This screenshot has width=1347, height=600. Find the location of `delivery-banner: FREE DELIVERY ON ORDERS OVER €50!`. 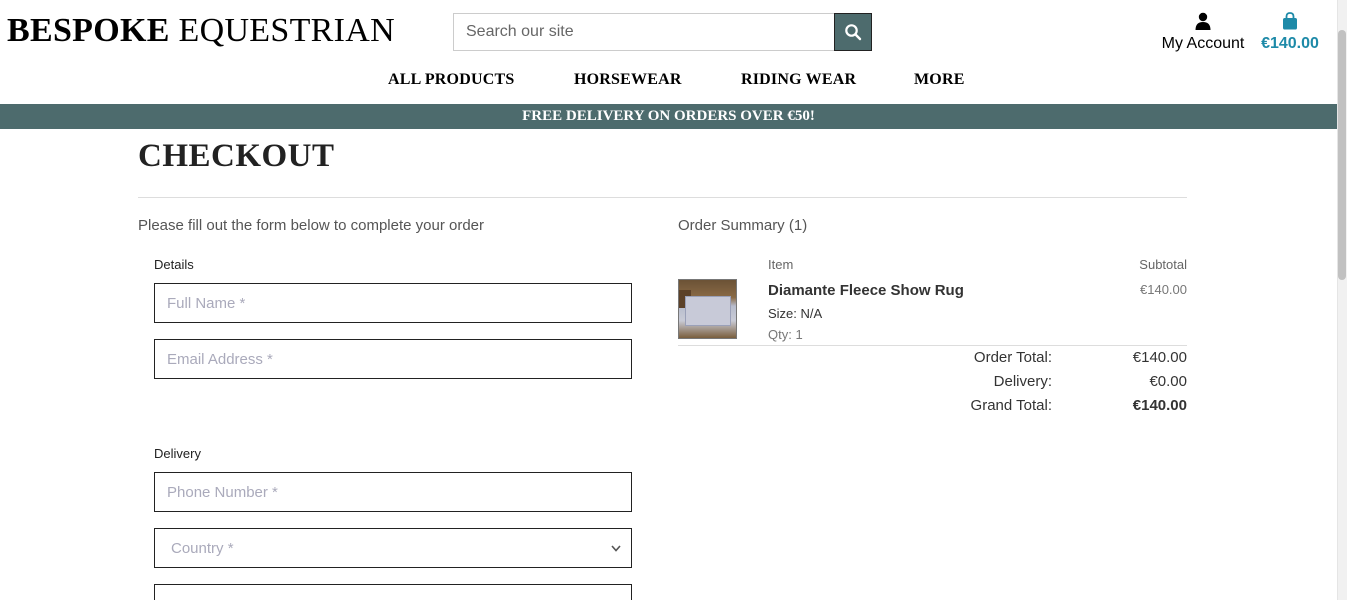

delivery-banner: FREE DELIVERY ON ORDERS OVER €50! is located at coordinates (668, 116).